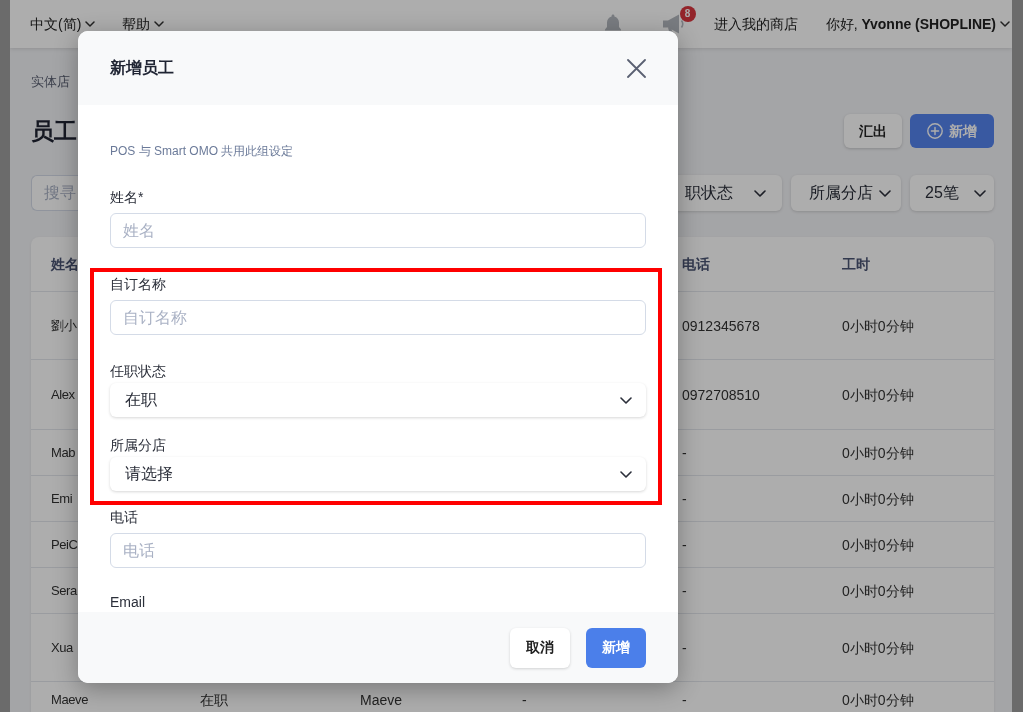 The image size is (1023, 712). I want to click on table-cell-text: Sera, so click(64, 590).